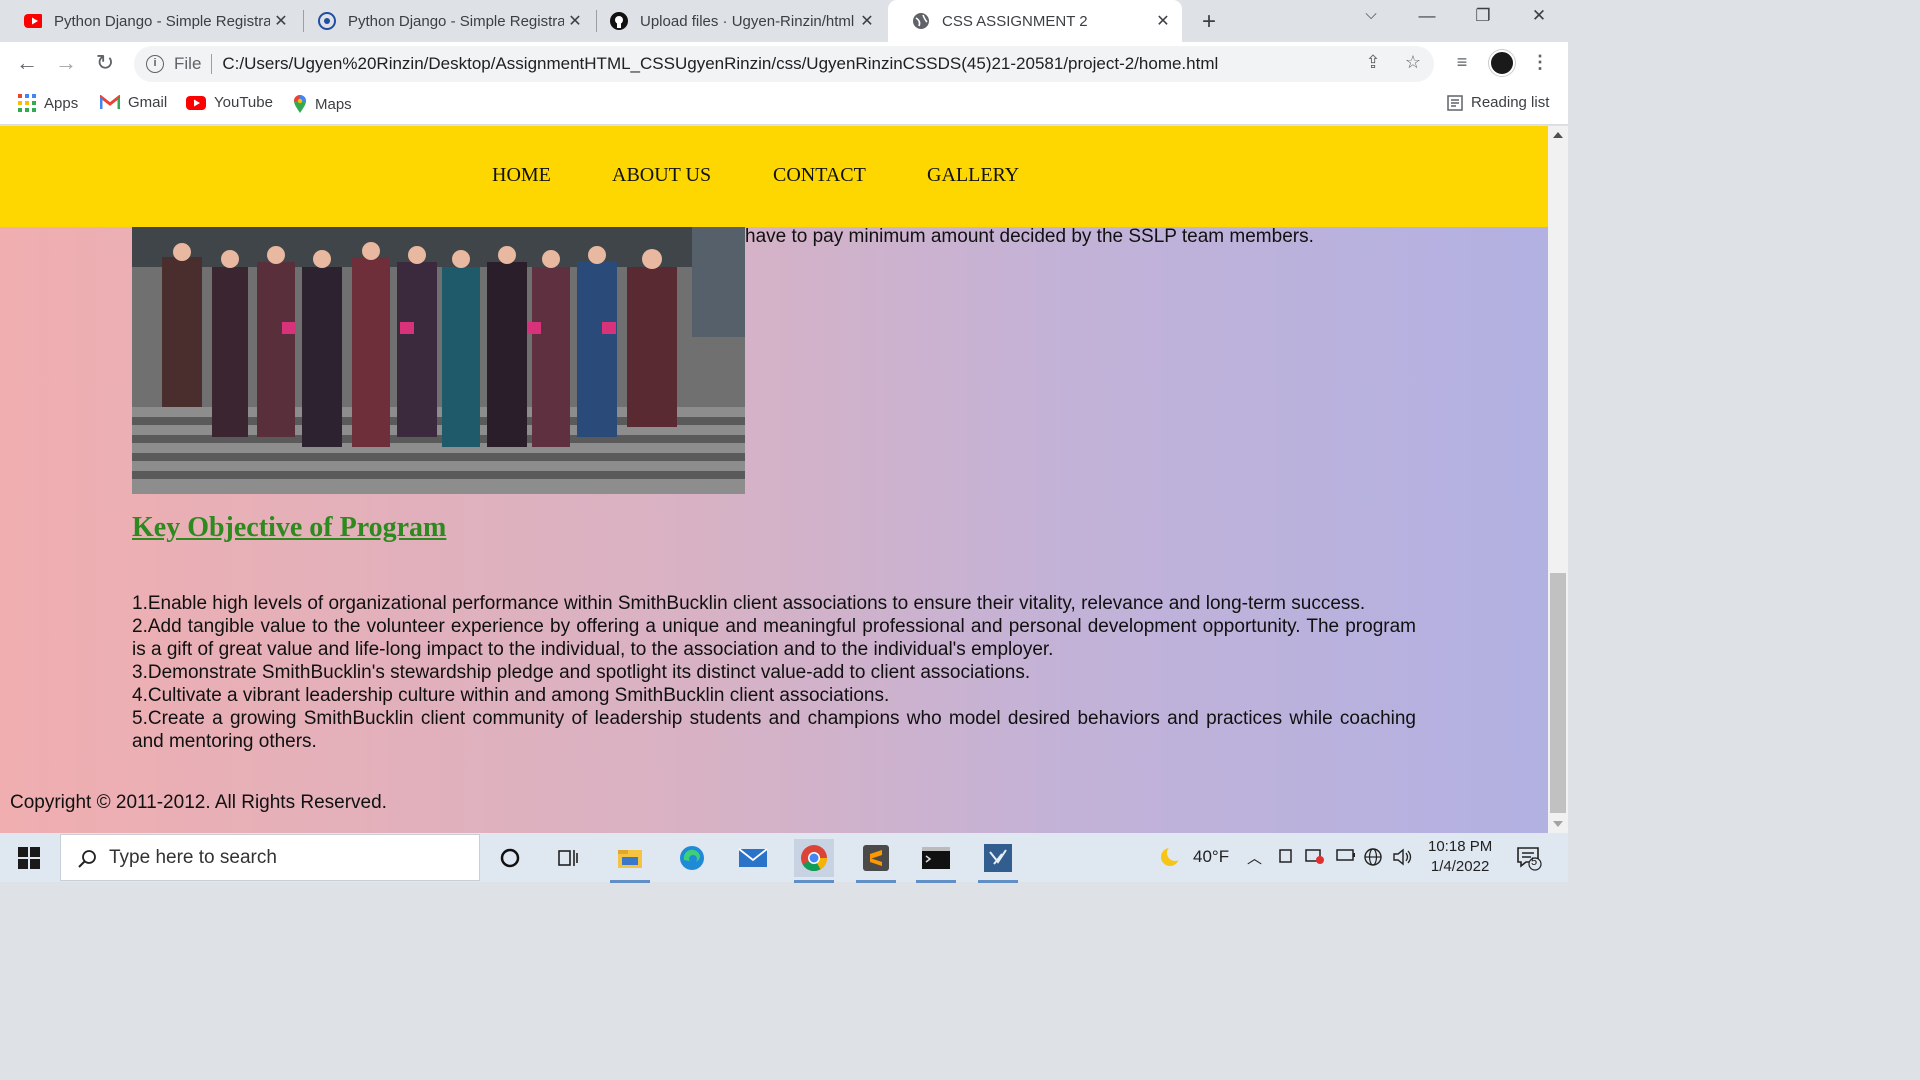 Image resolution: width=1920 pixels, height=1080 pixels. What do you see at coordinates (1455, 102) in the screenshot?
I see `reading-list-icon` at bounding box center [1455, 102].